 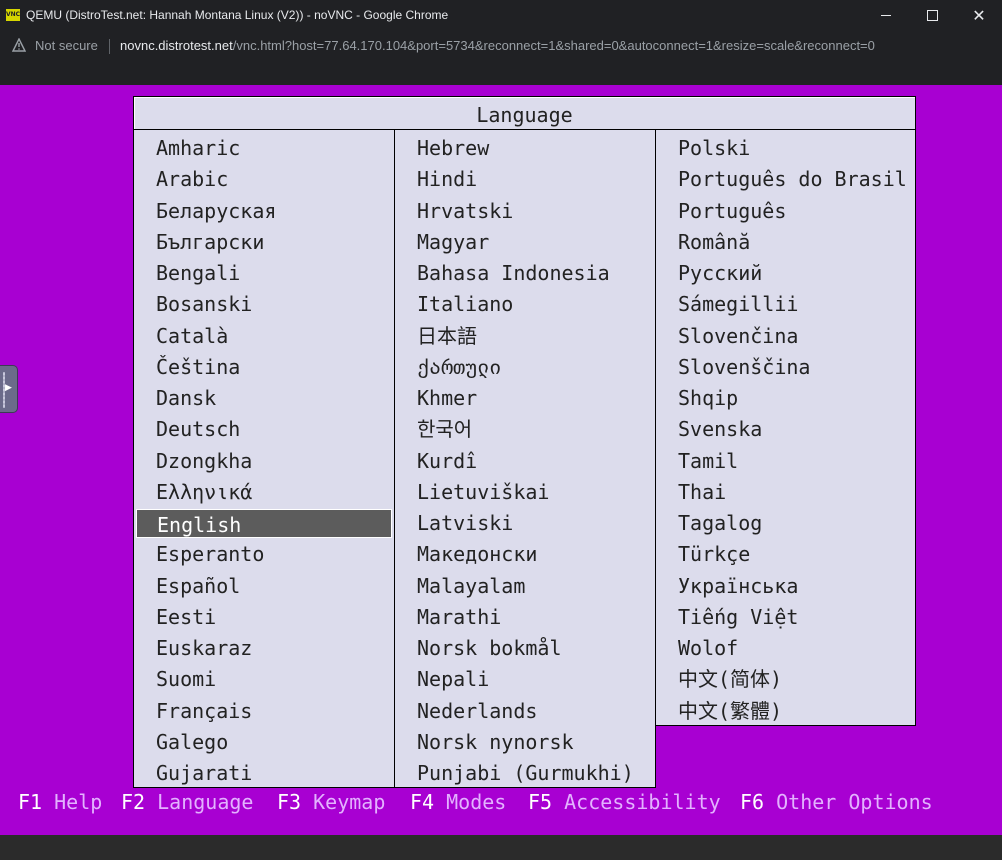 What do you see at coordinates (489, 648) in the screenshot?
I see `language-item: Norsk bokmål` at bounding box center [489, 648].